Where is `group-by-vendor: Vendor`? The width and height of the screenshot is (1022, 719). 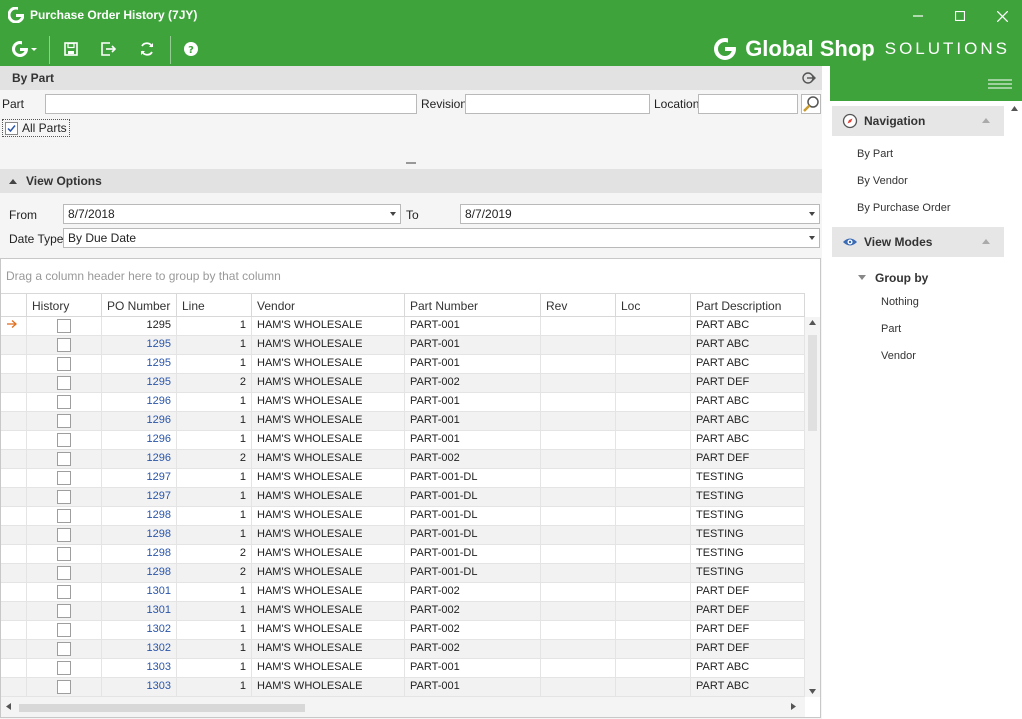
group-by-vendor: Vendor is located at coordinates (898, 356).